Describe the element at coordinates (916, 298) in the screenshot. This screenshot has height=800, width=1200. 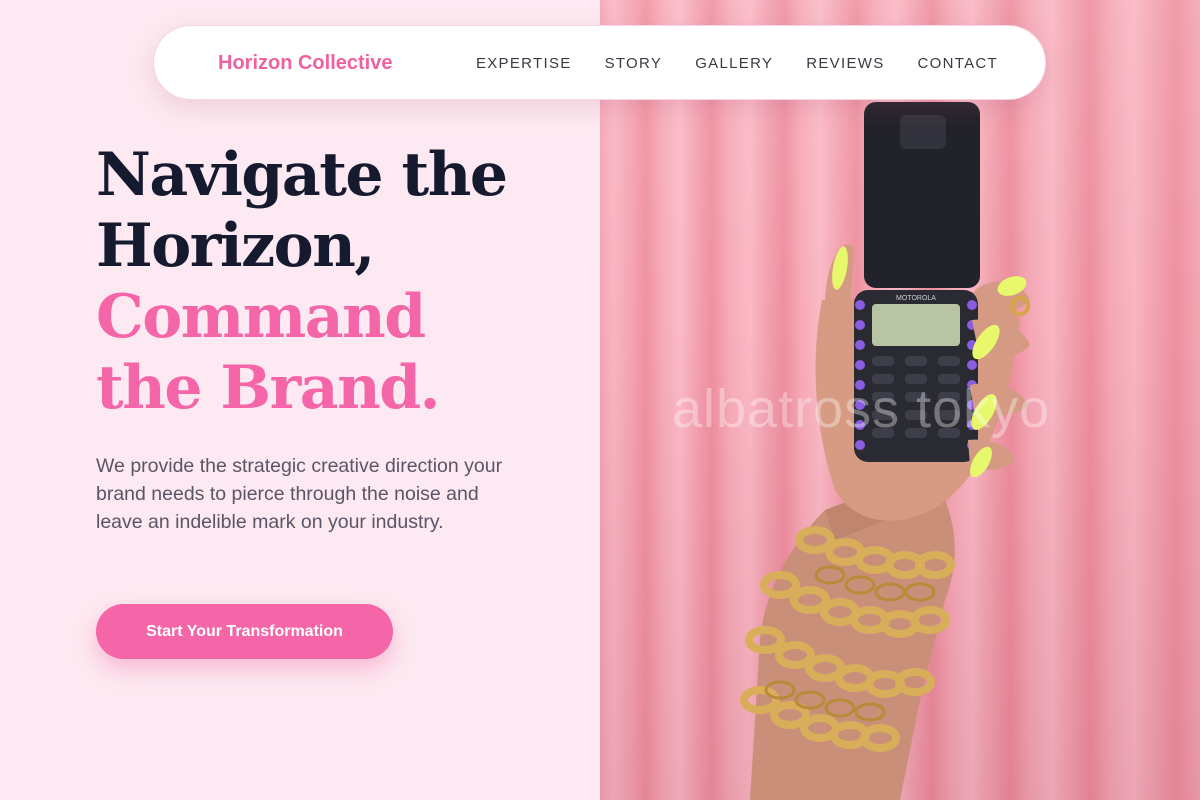
I see `phone-brand-label: MOTOROLA` at that location.